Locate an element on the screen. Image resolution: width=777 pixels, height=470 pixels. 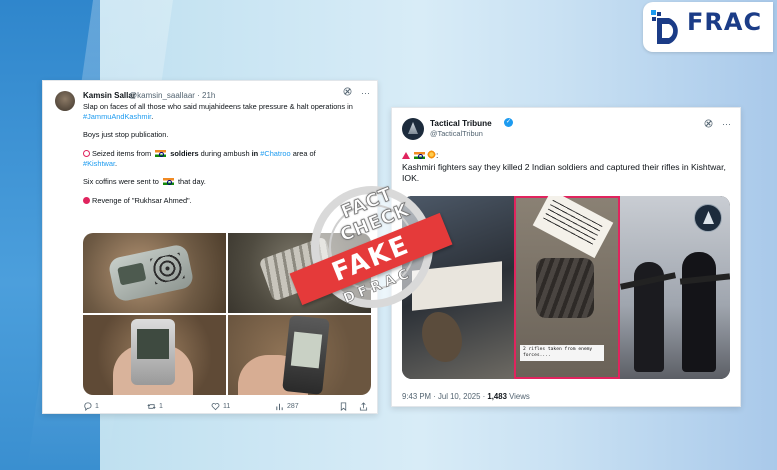
tweet-actions: 1 1 11 287 is located at coordinates (227, 408).